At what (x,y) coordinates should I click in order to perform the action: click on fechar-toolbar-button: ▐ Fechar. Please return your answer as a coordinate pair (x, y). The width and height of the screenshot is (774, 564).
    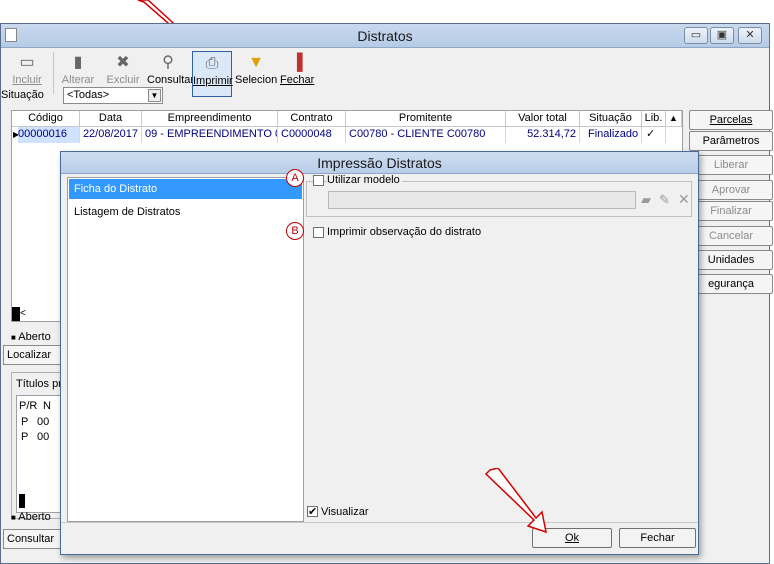
    Looking at the image, I should click on (297, 74).